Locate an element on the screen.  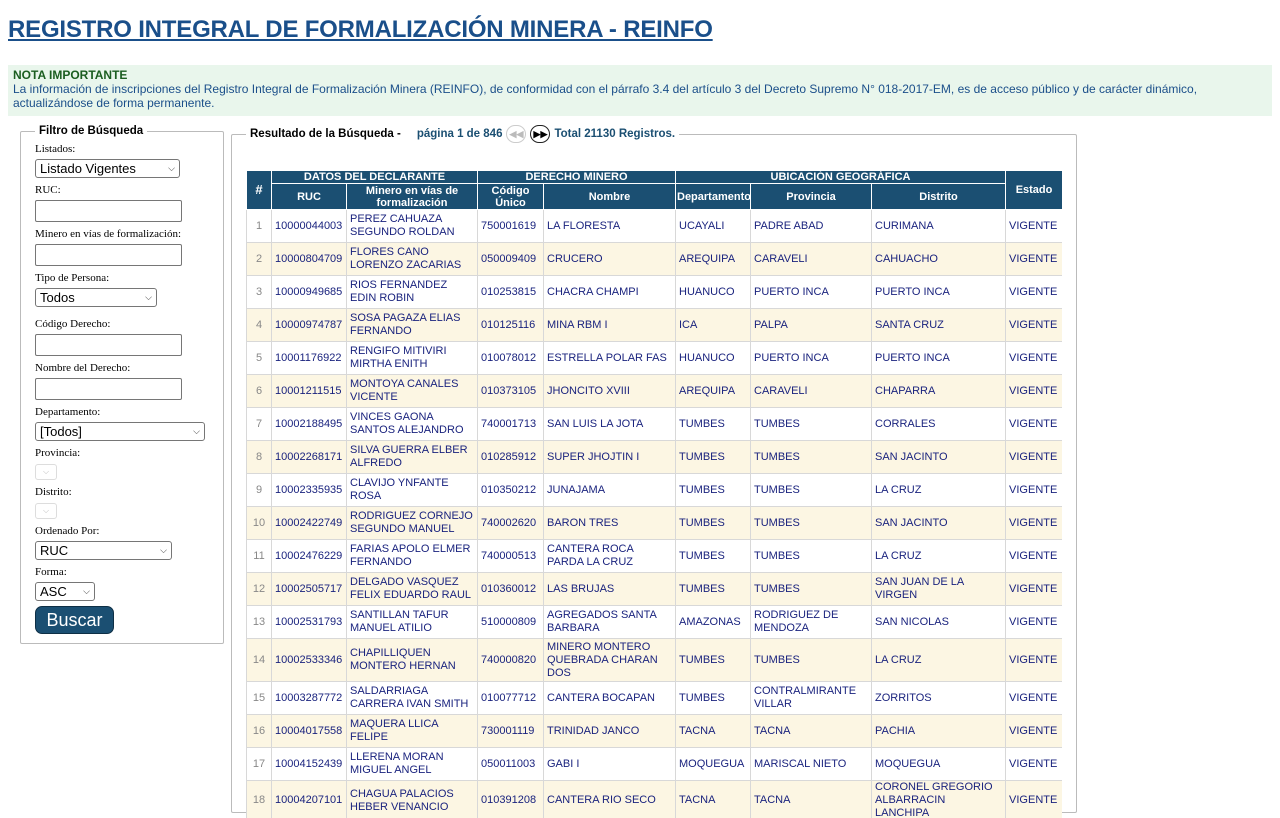
row-distrito: PUERTO INCA is located at coordinates (938, 292).